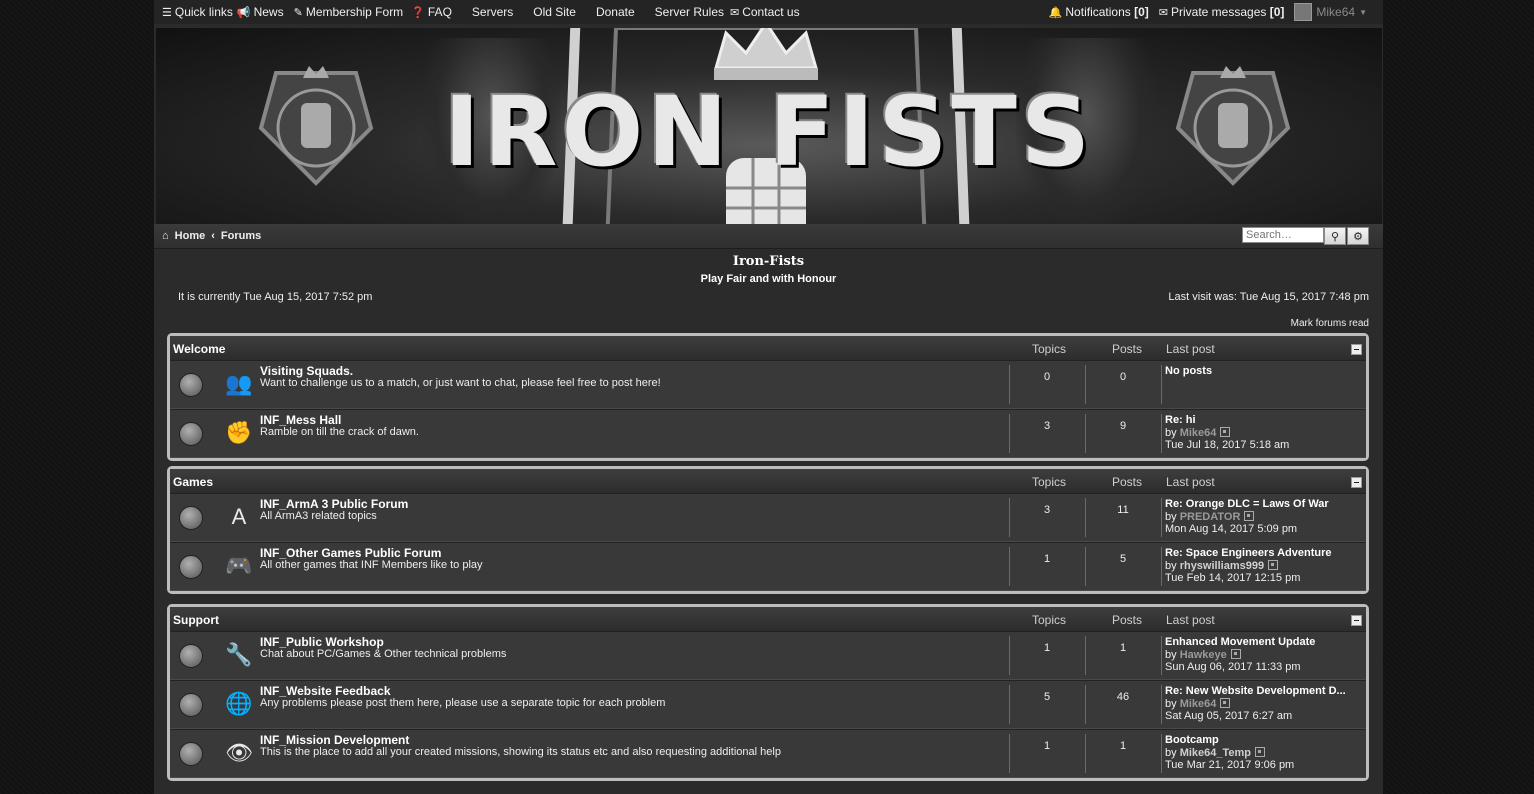  Describe the element at coordinates (196, 620) in the screenshot. I see `category-title: Support` at that location.